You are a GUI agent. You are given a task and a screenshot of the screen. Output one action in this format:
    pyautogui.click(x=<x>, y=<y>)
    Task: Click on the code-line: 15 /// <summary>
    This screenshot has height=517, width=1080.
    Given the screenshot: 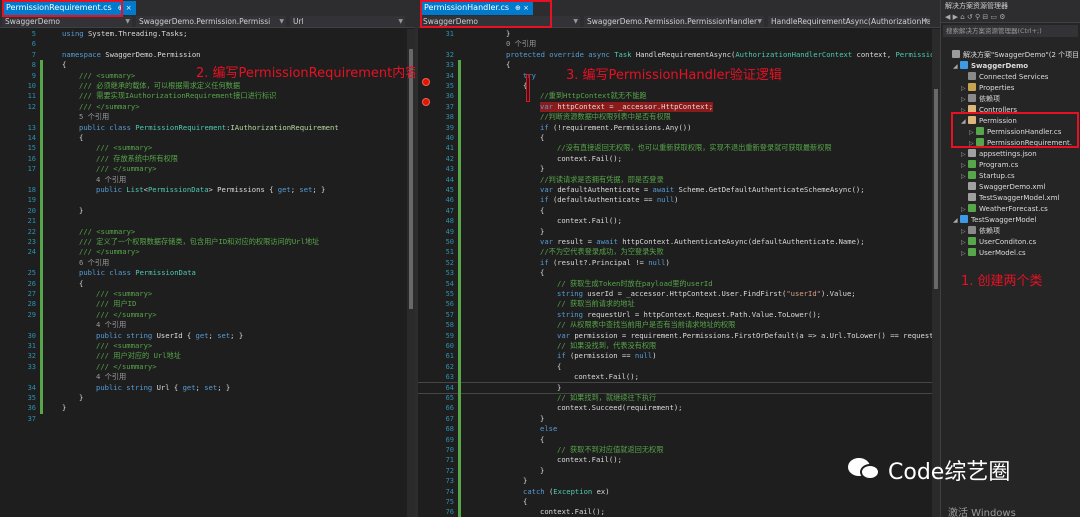 What is the action you would take?
    pyautogui.click(x=203, y=148)
    